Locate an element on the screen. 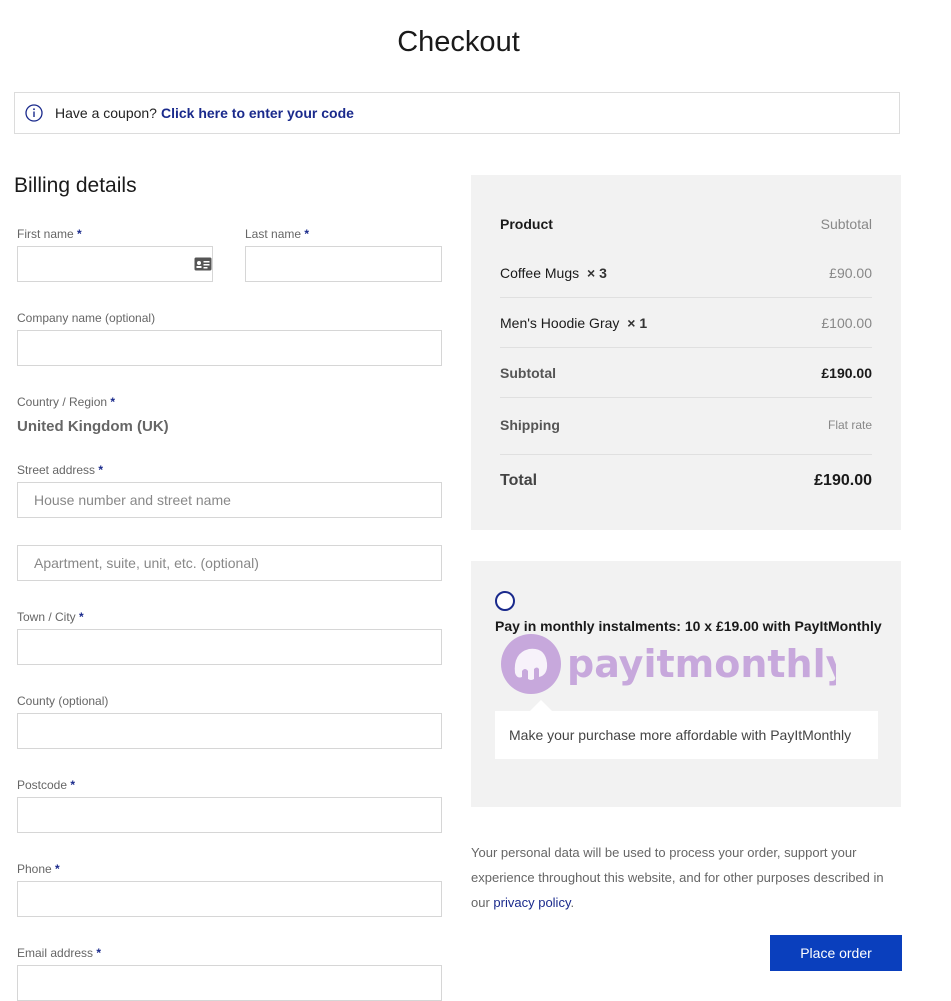 The height and width of the screenshot is (1001, 951). phone-field is located at coordinates (229, 899).